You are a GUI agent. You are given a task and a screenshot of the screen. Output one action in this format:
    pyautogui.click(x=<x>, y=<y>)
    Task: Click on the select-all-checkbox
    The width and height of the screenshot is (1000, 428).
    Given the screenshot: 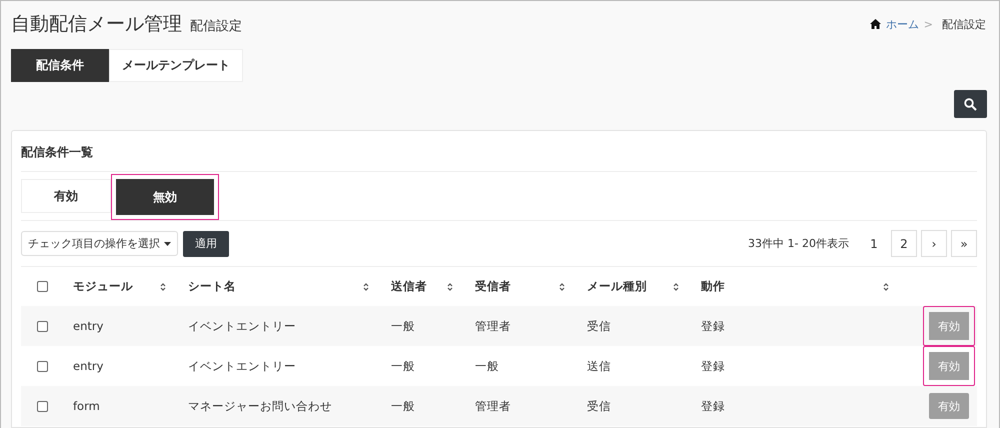 What is the action you would take?
    pyautogui.click(x=42, y=286)
    